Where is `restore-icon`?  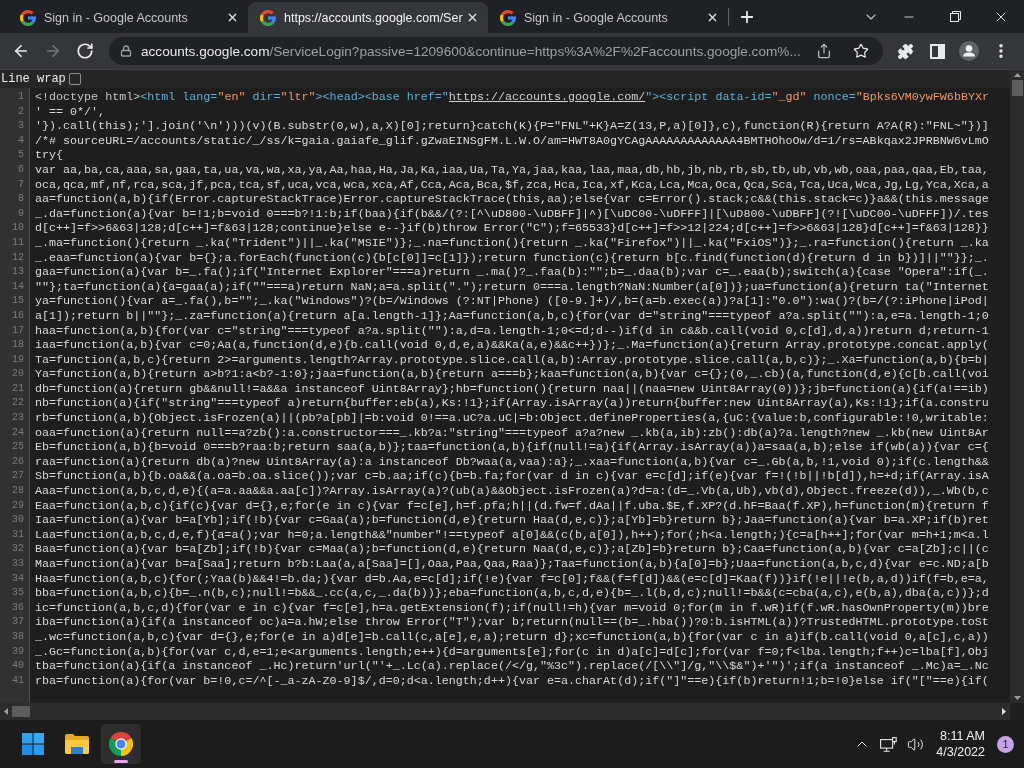 restore-icon is located at coordinates (955, 16).